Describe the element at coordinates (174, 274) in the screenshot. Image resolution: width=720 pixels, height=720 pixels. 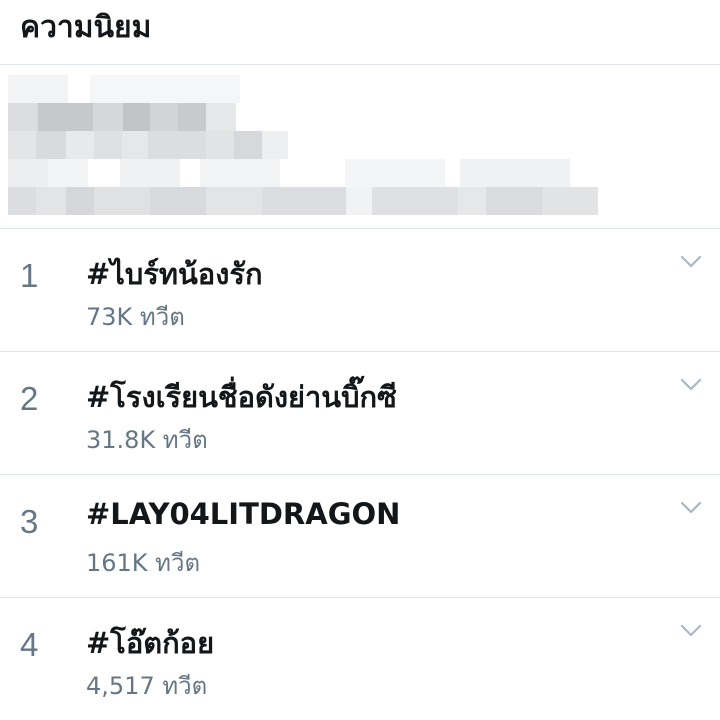
I see `trend-hashtag: #ไบร์ทน้องรัก` at that location.